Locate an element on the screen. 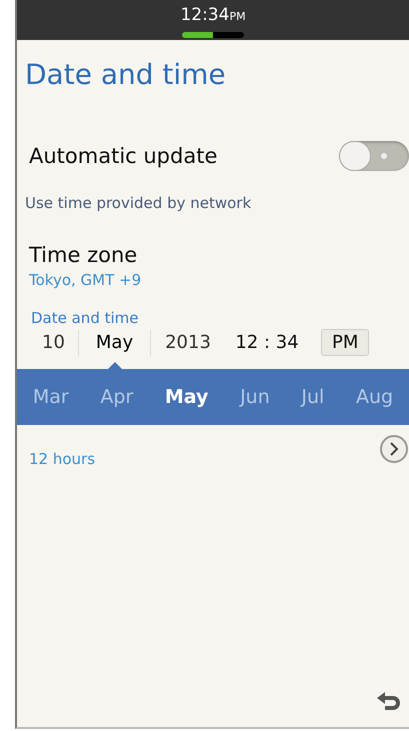 The width and height of the screenshot is (409, 731). page-title: Date and time is located at coordinates (126, 74).